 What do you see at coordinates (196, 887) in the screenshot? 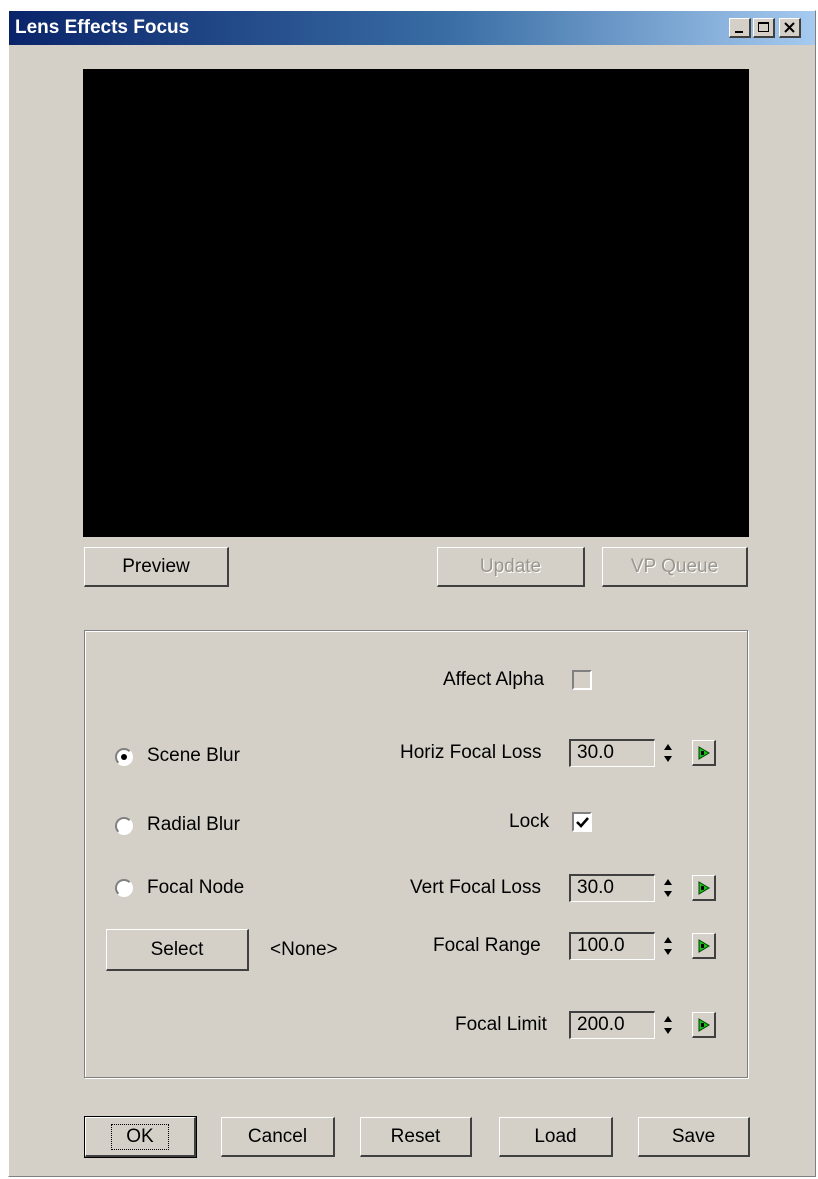
I see `focal-node-label: Focal Node` at bounding box center [196, 887].